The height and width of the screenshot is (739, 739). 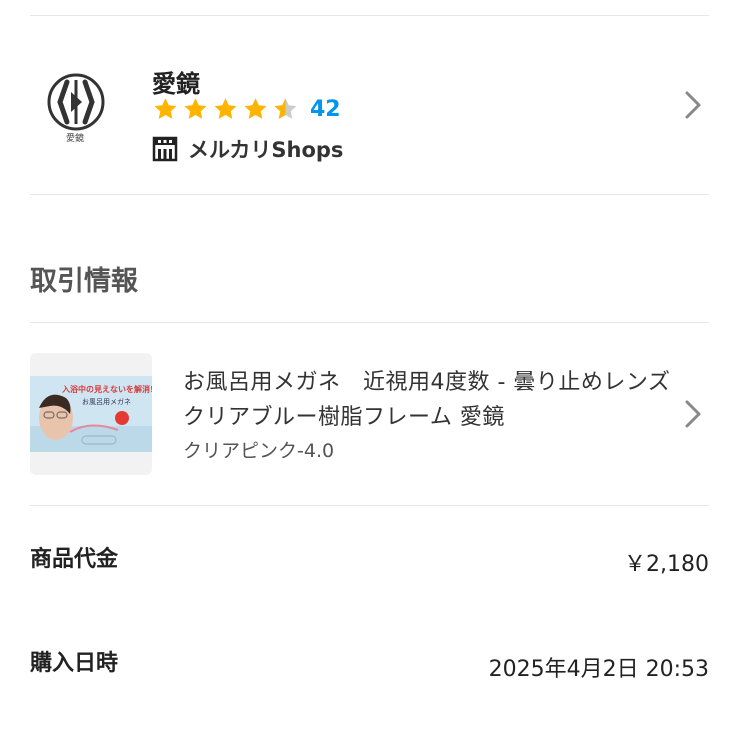 What do you see at coordinates (369, 194) in the screenshot?
I see `seller-divider` at bounding box center [369, 194].